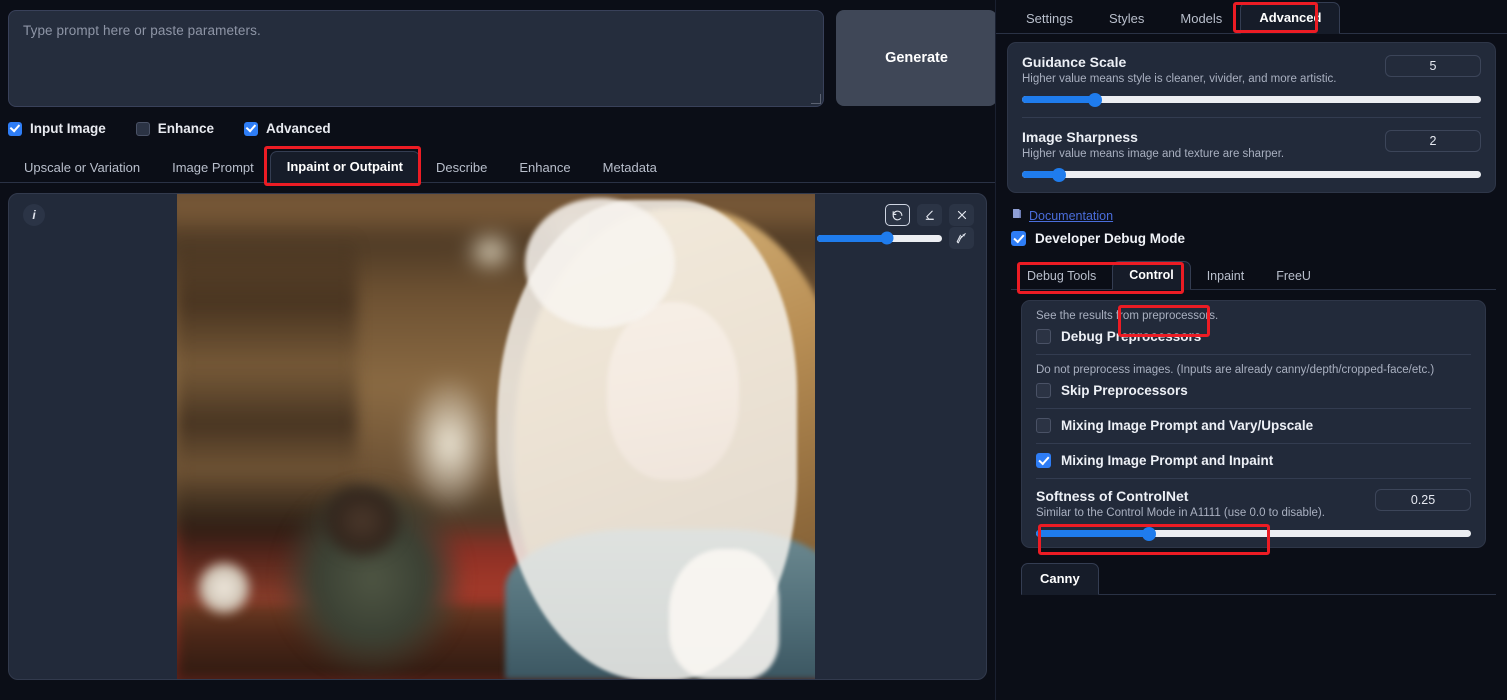 The height and width of the screenshot is (700, 1507). Describe the element at coordinates (68, 128) in the screenshot. I see `toggle-input-image-label: Input Image` at that location.